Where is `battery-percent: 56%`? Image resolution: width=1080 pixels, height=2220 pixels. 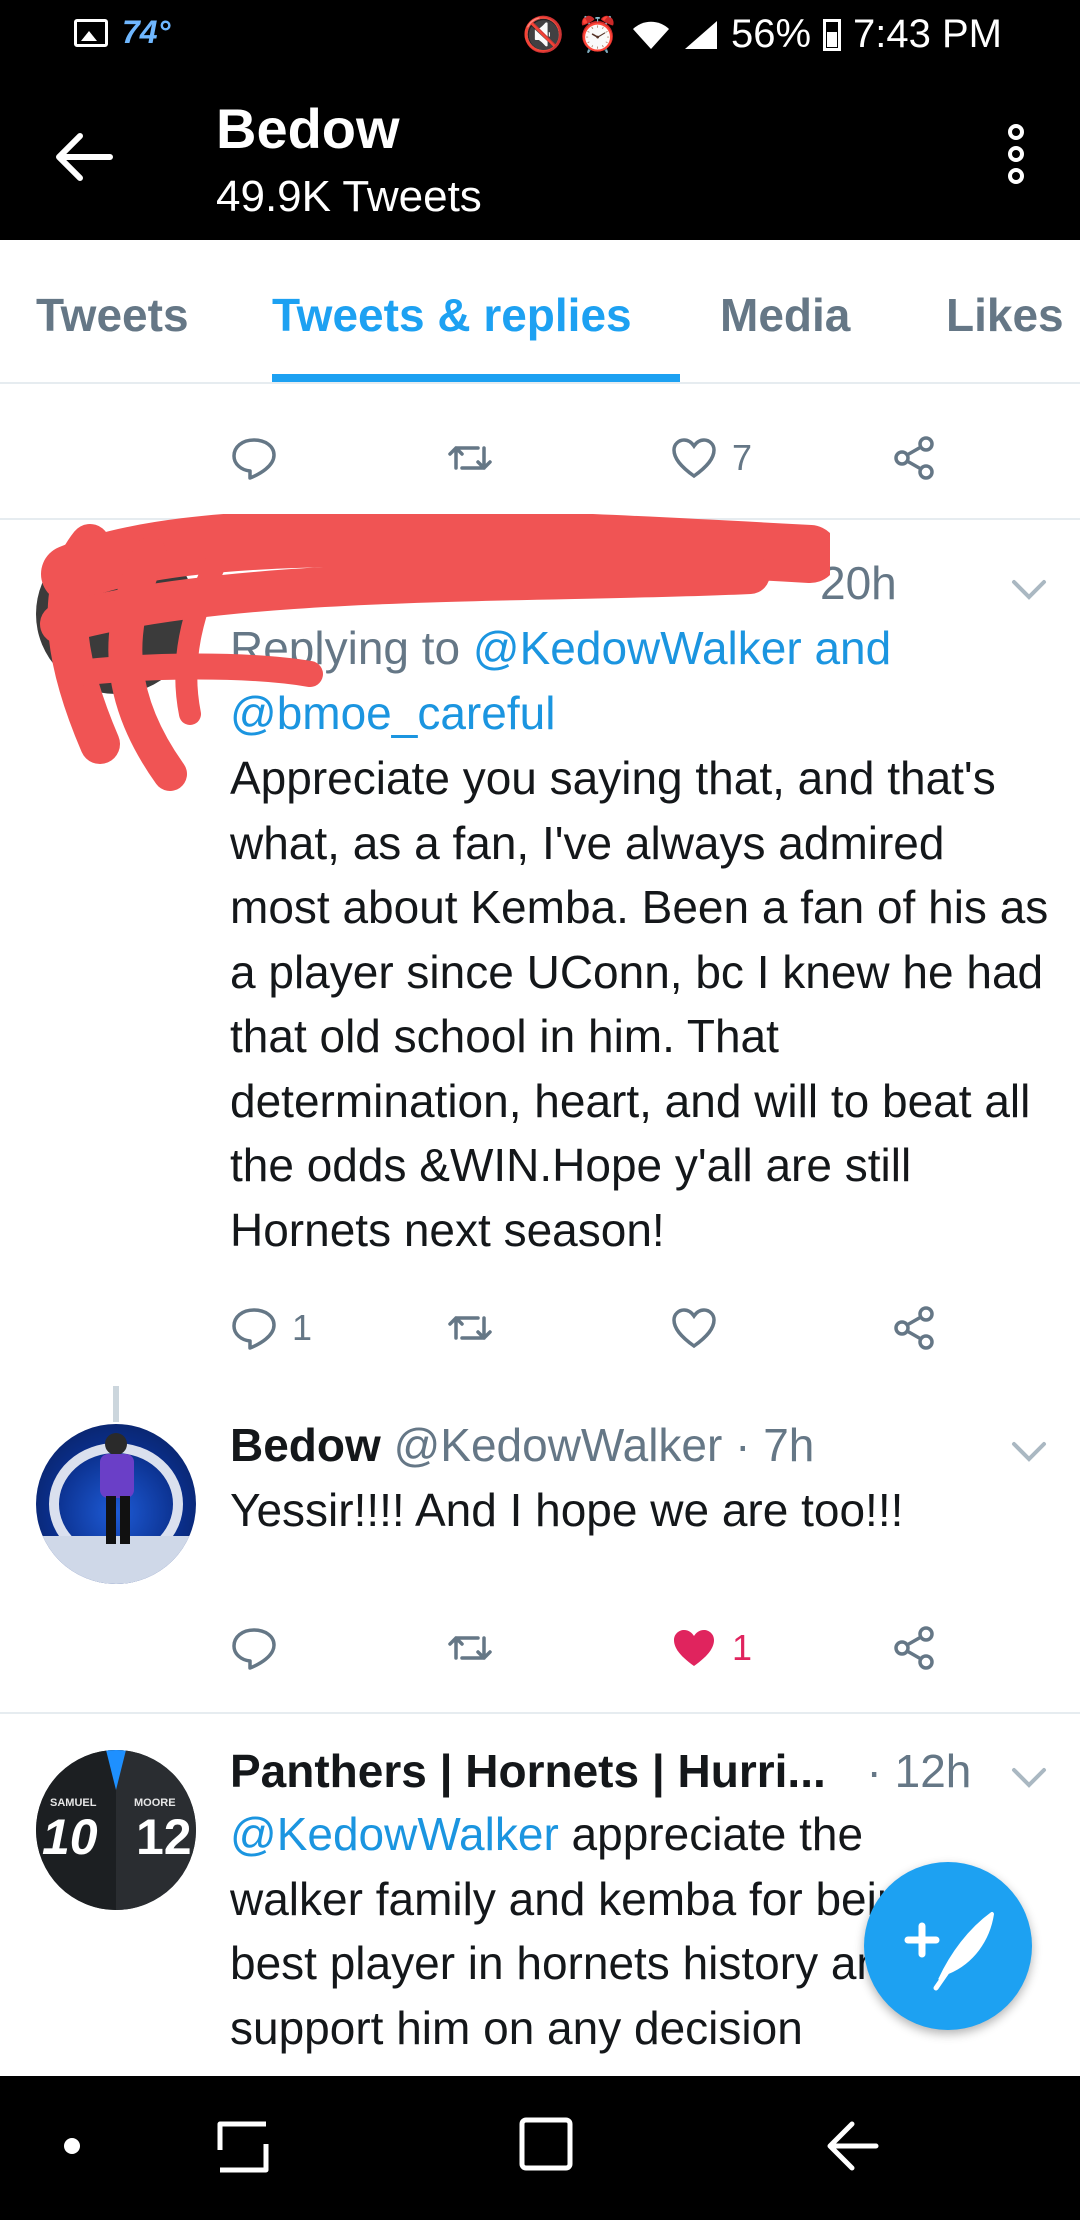
battery-percent: 56% is located at coordinates (771, 34).